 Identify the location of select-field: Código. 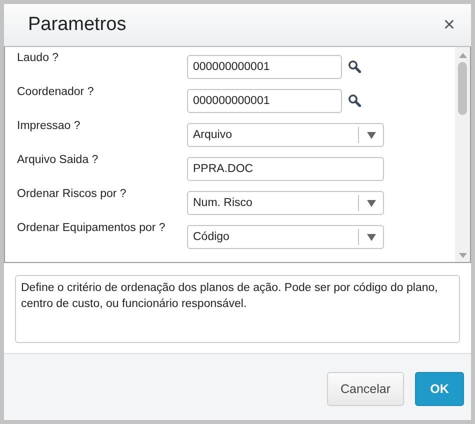
(285, 237).